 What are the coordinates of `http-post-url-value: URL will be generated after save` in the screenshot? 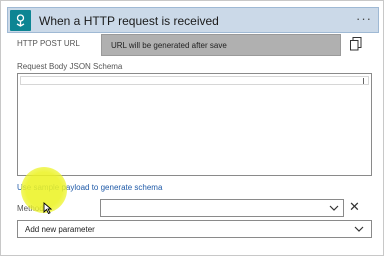 It's located at (169, 45).